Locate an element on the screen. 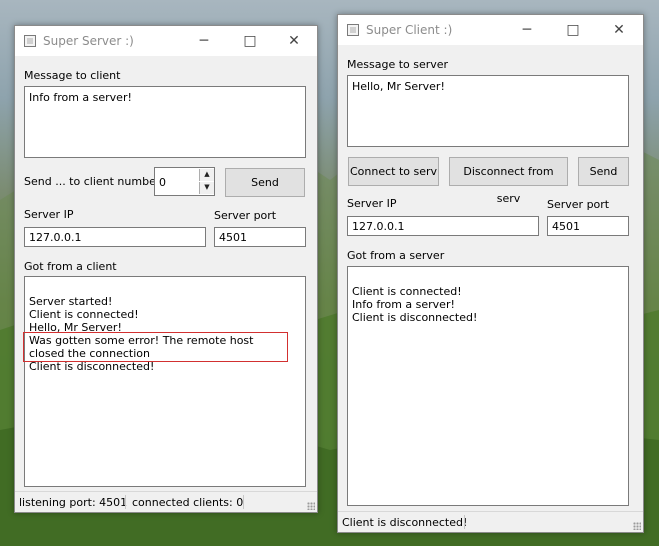  connected-clients-status: connected clients: 0 is located at coordinates (188, 502).